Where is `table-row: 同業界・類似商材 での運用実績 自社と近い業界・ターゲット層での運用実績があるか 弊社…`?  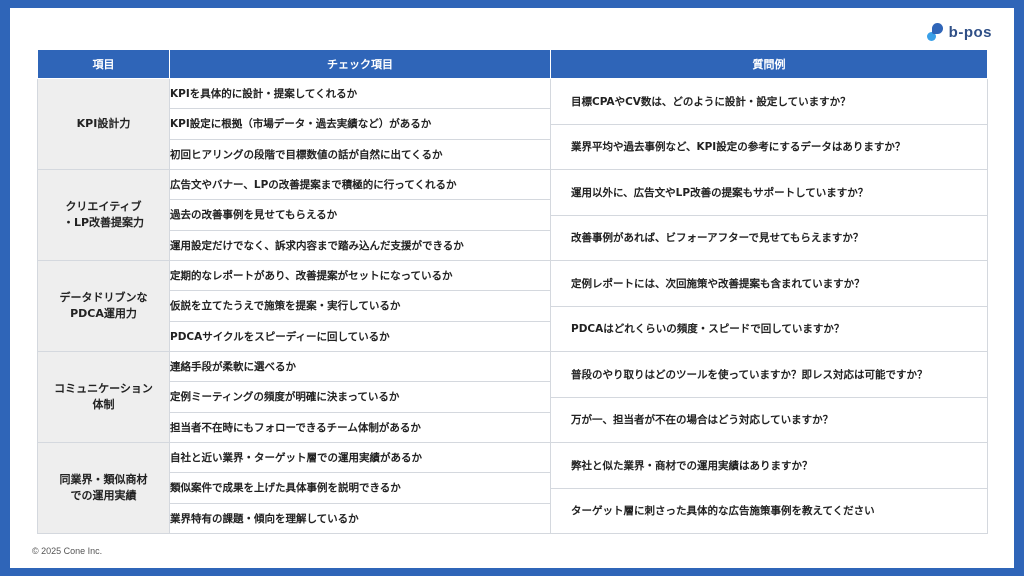 table-row: 同業界・類似商材 での運用実績 自社と近い業界・ターゲット層での運用実績があるか 弊社… is located at coordinates (512, 487).